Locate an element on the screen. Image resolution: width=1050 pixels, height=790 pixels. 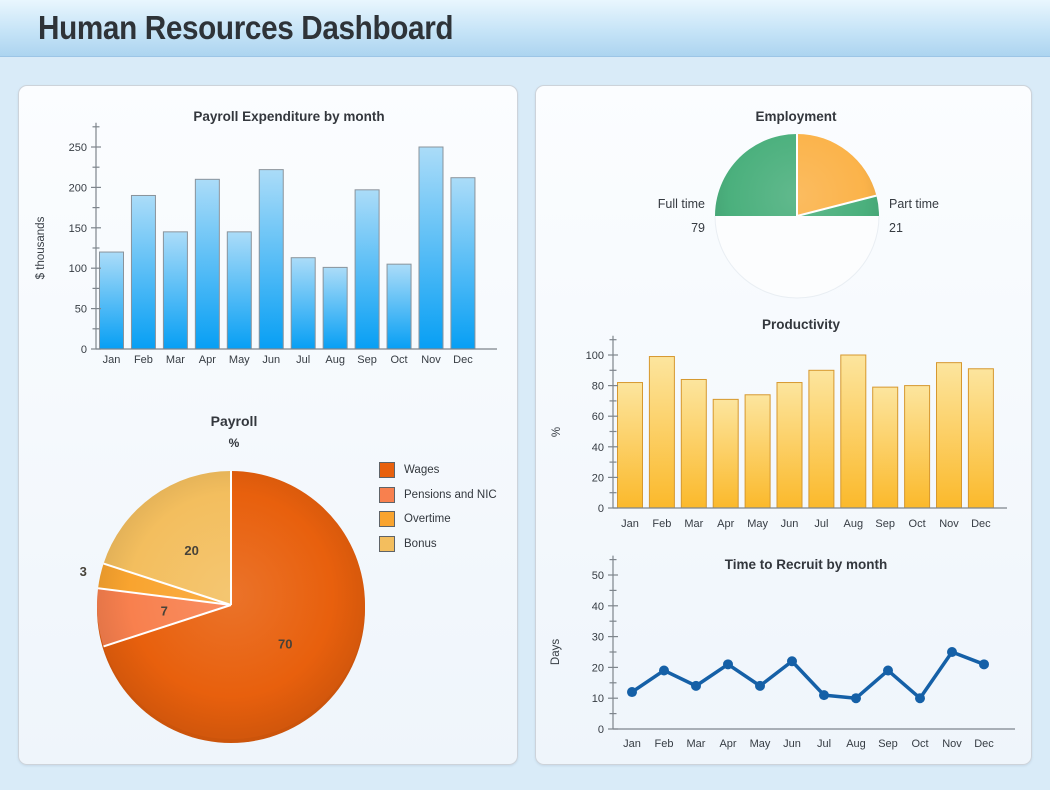
bar-apr is located at coordinates (207, 264).